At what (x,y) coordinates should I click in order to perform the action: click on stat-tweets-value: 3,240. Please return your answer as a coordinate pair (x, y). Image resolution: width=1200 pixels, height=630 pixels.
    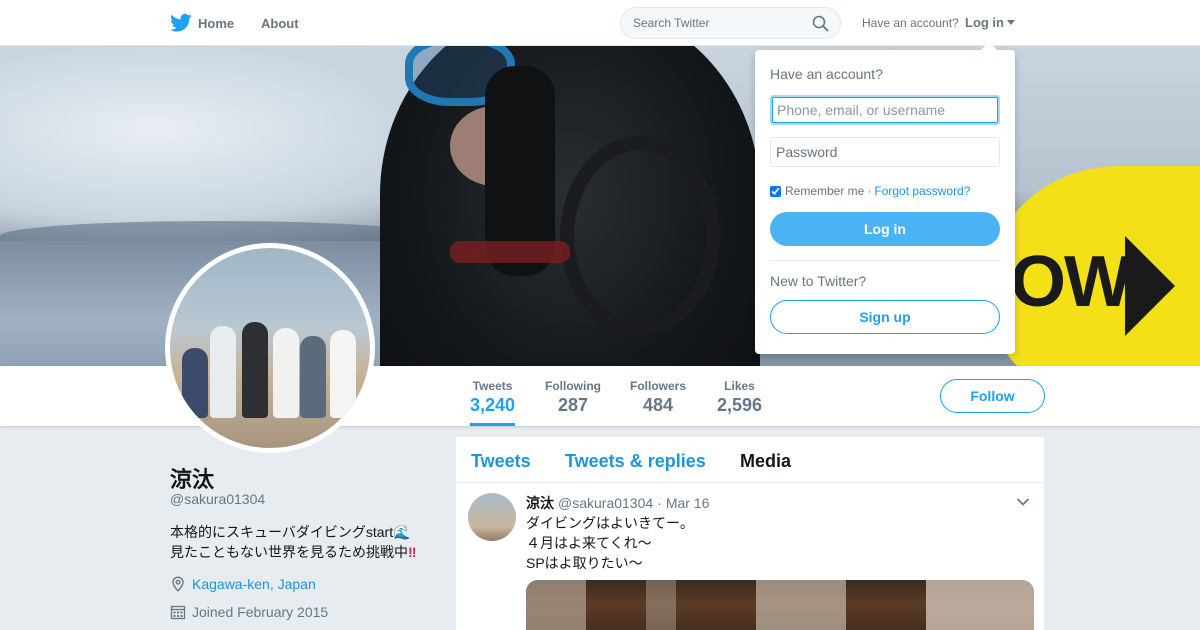
    Looking at the image, I should click on (493, 405).